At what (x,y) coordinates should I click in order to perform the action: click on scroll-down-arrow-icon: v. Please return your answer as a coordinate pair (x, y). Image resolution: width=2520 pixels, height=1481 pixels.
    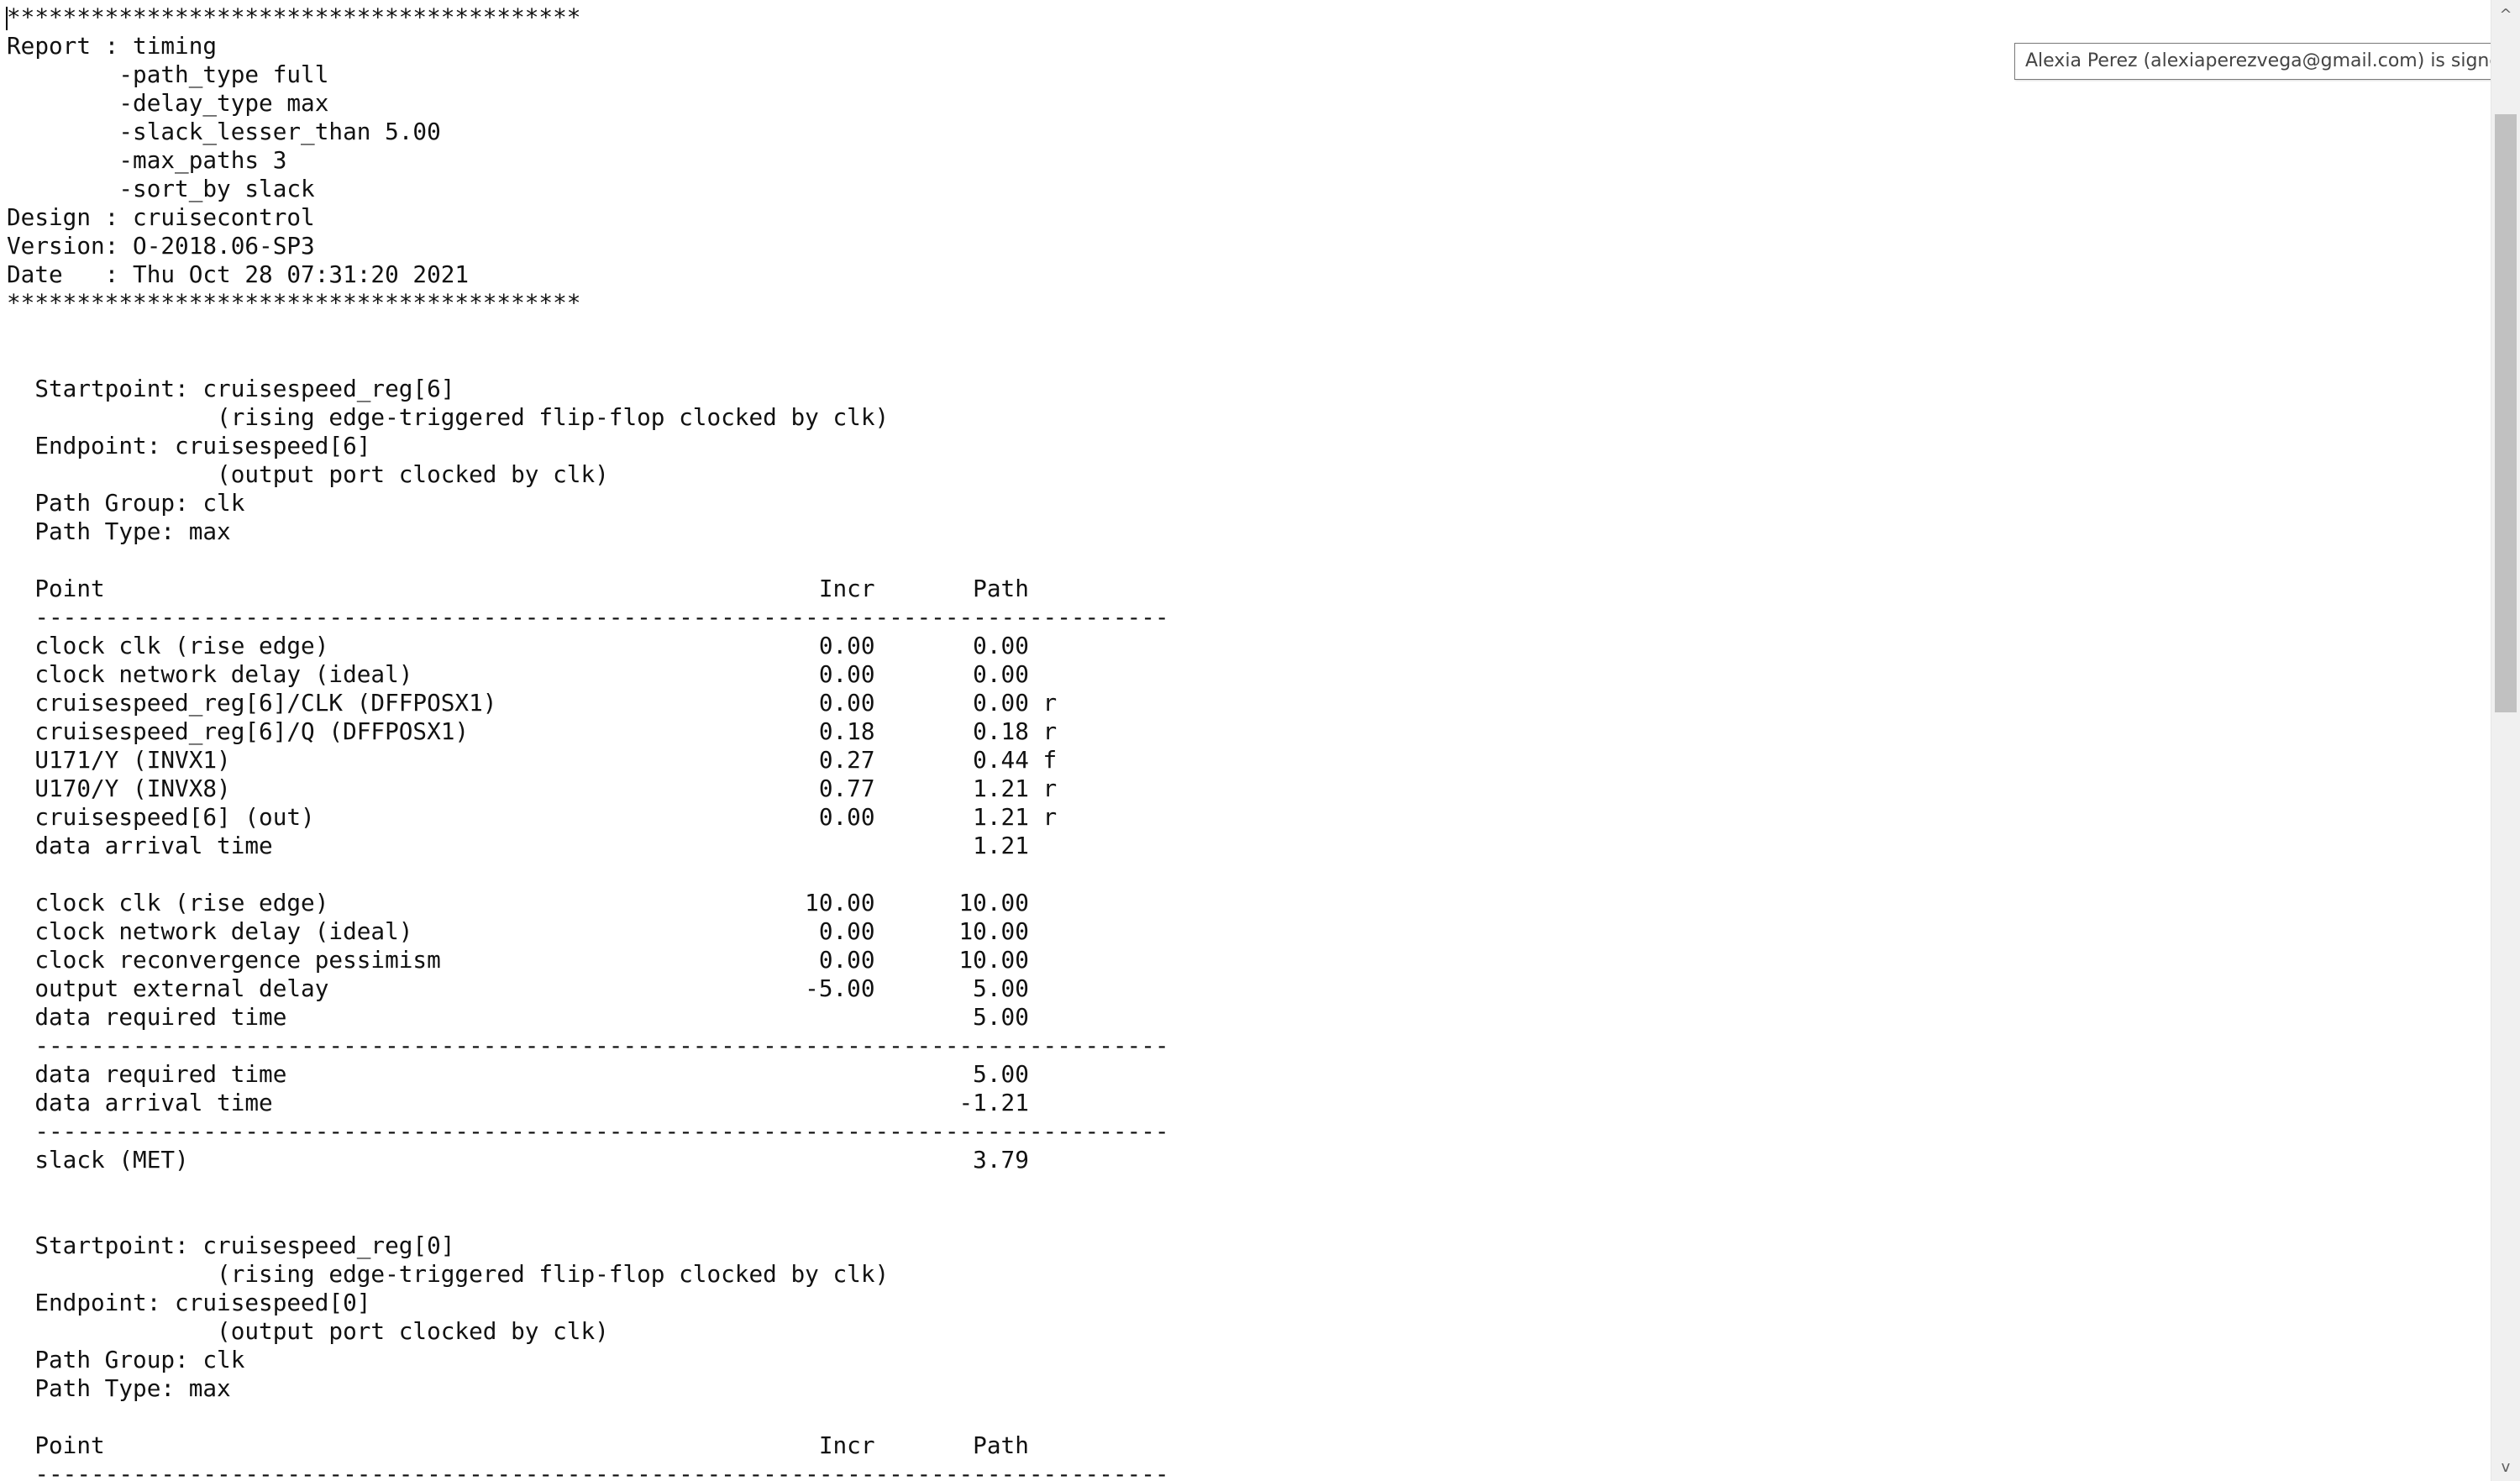
    Looking at the image, I should click on (2505, 1466).